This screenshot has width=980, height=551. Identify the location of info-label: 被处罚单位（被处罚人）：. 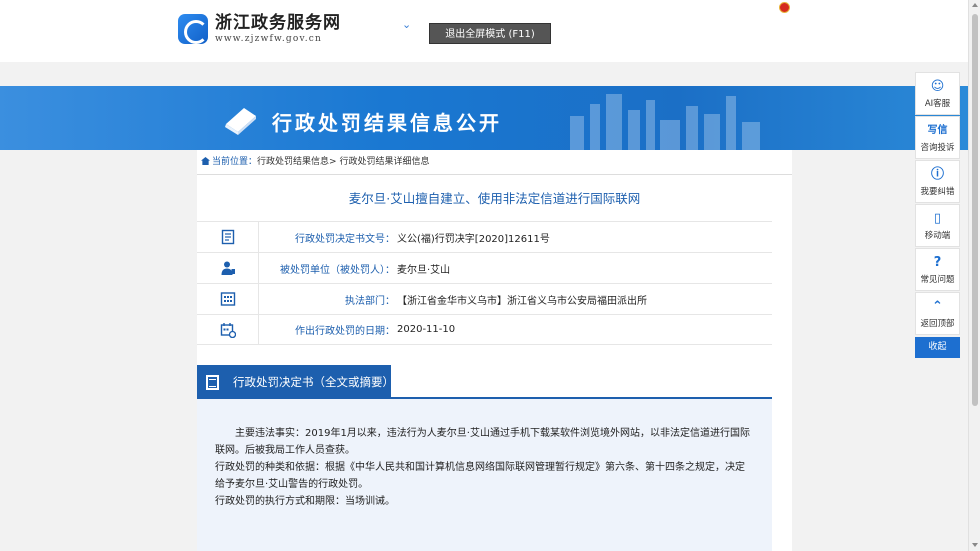
(337, 270).